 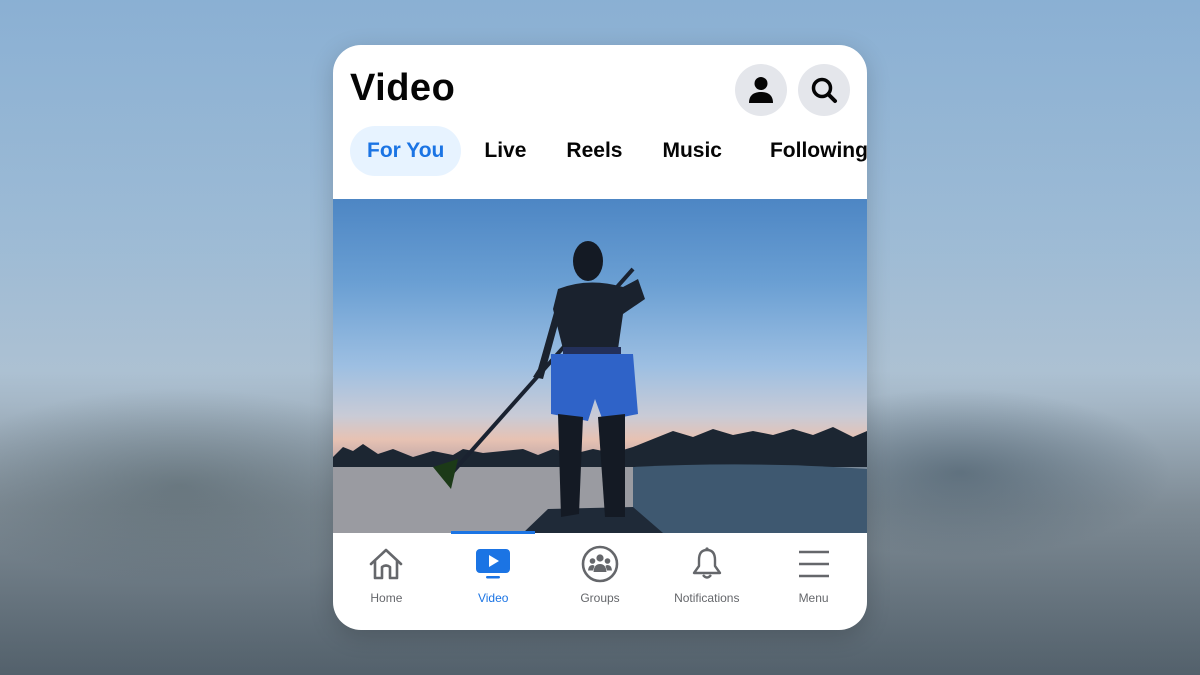 I want to click on nav-notifications-label: Notifications, so click(x=707, y=598).